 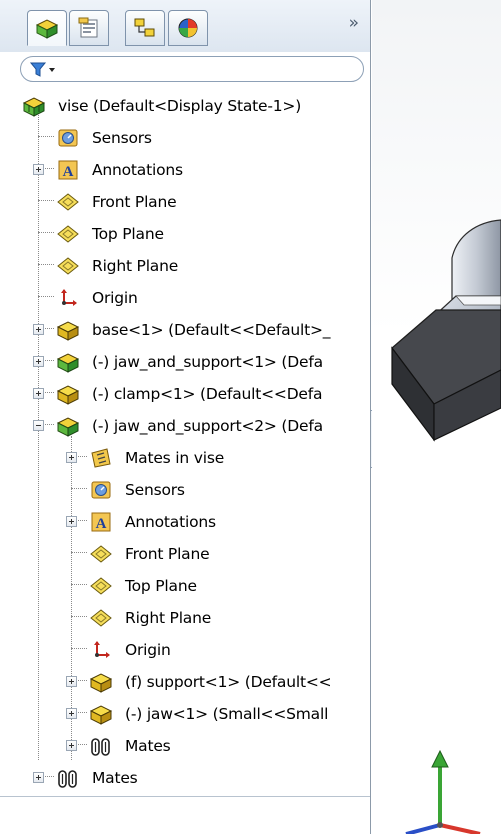 I want to click on tree-item-front-plane: Front Plane, so click(x=185, y=202).